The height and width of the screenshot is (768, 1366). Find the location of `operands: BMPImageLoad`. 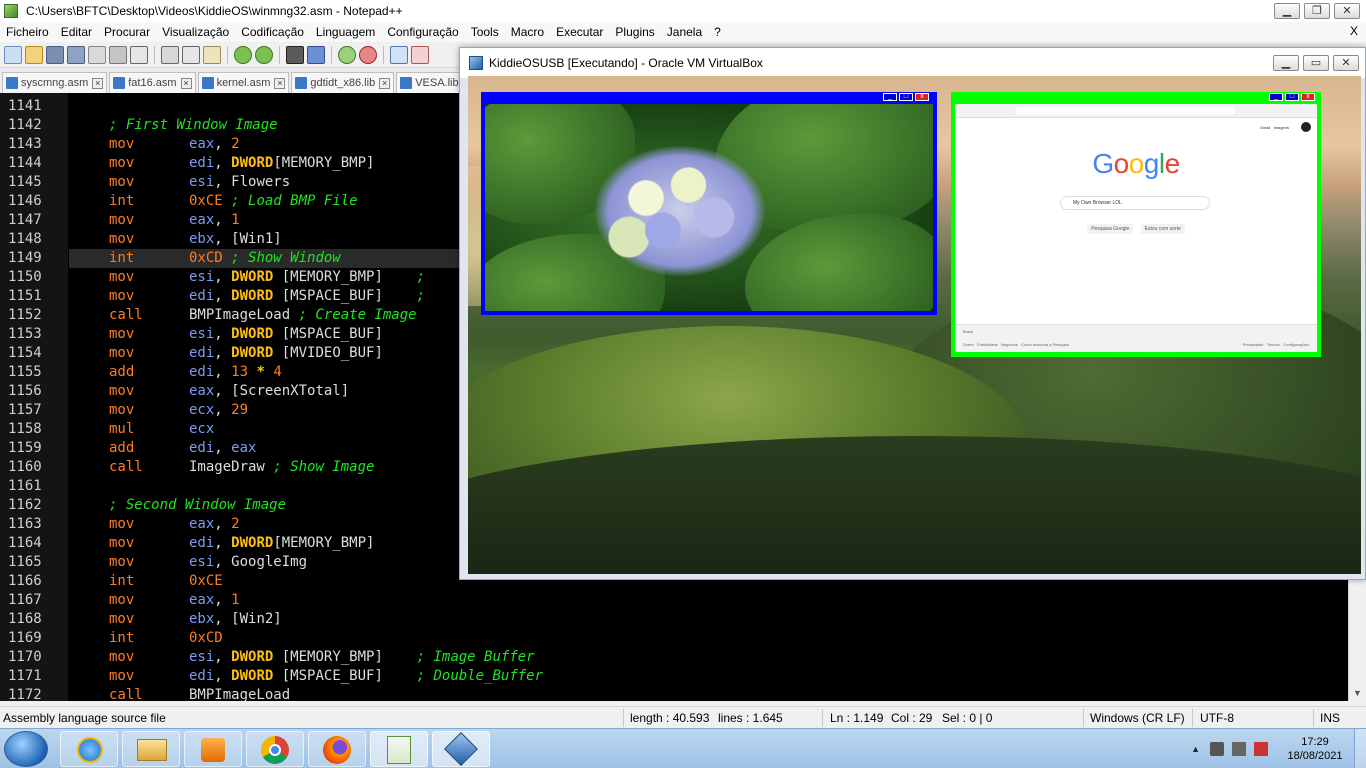

operands: BMPImageLoad is located at coordinates (239, 693).